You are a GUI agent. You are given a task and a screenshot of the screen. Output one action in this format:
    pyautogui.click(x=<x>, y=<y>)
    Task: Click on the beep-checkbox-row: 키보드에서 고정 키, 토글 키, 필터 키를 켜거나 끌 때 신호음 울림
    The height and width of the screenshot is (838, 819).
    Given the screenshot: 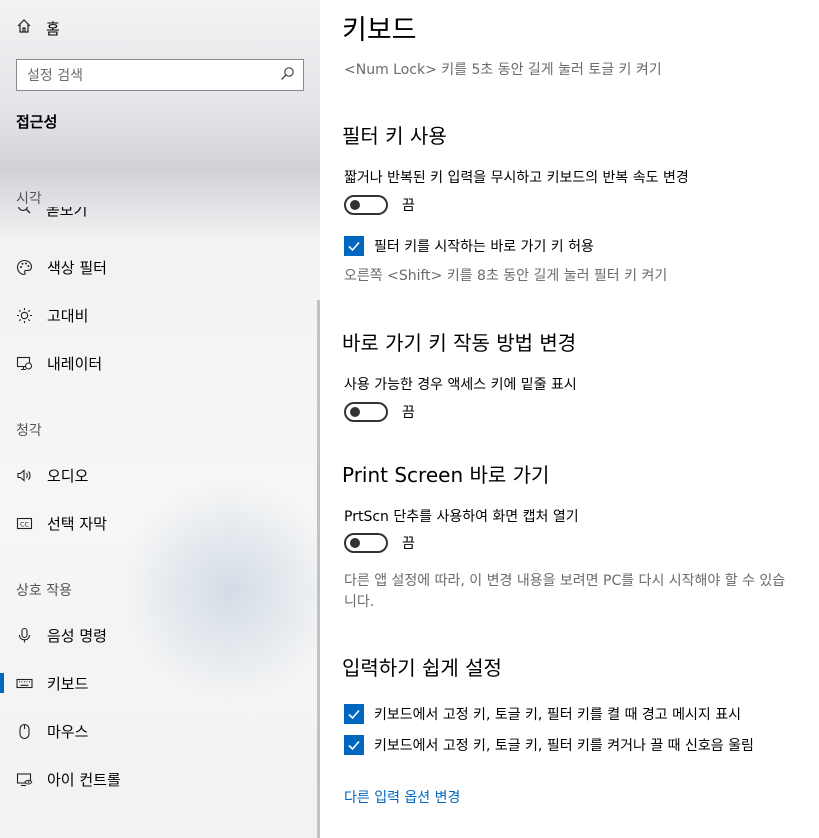 What is the action you would take?
    pyautogui.click(x=549, y=745)
    